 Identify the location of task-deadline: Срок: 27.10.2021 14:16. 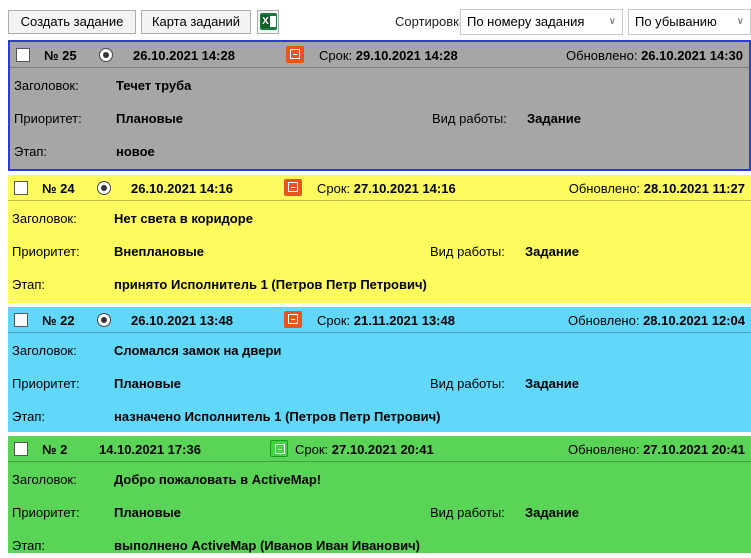
(386, 188).